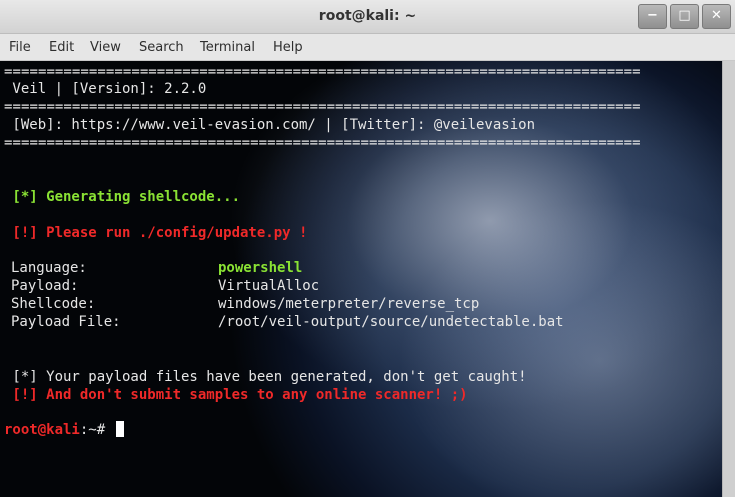  What do you see at coordinates (288, 47) in the screenshot?
I see `menu-help: Help` at bounding box center [288, 47].